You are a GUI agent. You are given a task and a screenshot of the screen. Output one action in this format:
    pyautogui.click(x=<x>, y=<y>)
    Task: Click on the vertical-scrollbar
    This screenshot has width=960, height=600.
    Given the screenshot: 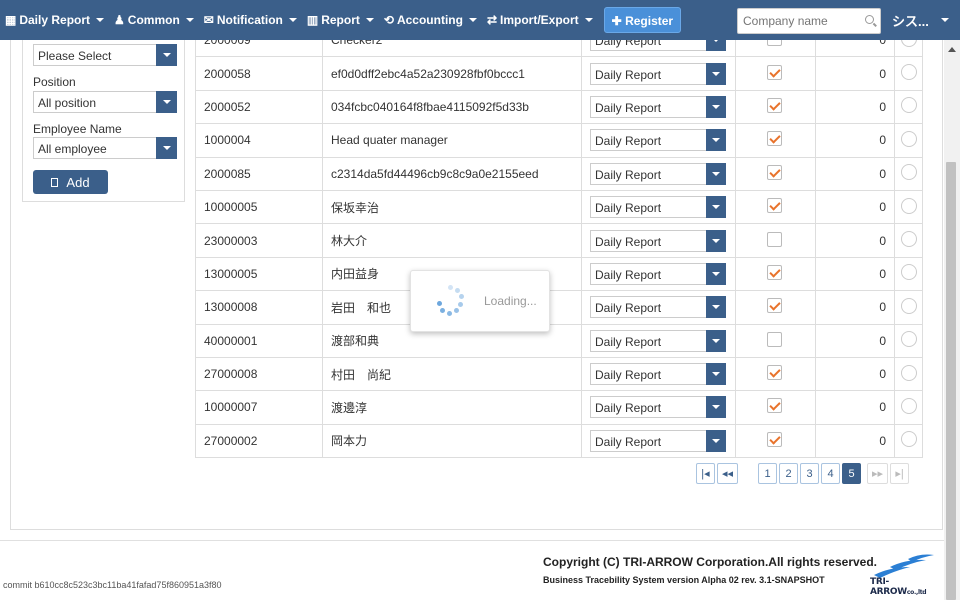 What is the action you would take?
    pyautogui.click(x=952, y=320)
    